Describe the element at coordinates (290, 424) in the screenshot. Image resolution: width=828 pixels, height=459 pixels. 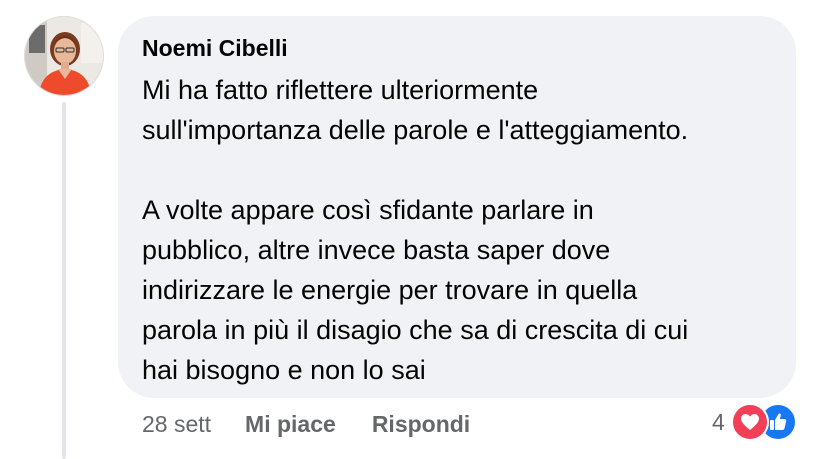
I see `like-button: Mi piace` at that location.